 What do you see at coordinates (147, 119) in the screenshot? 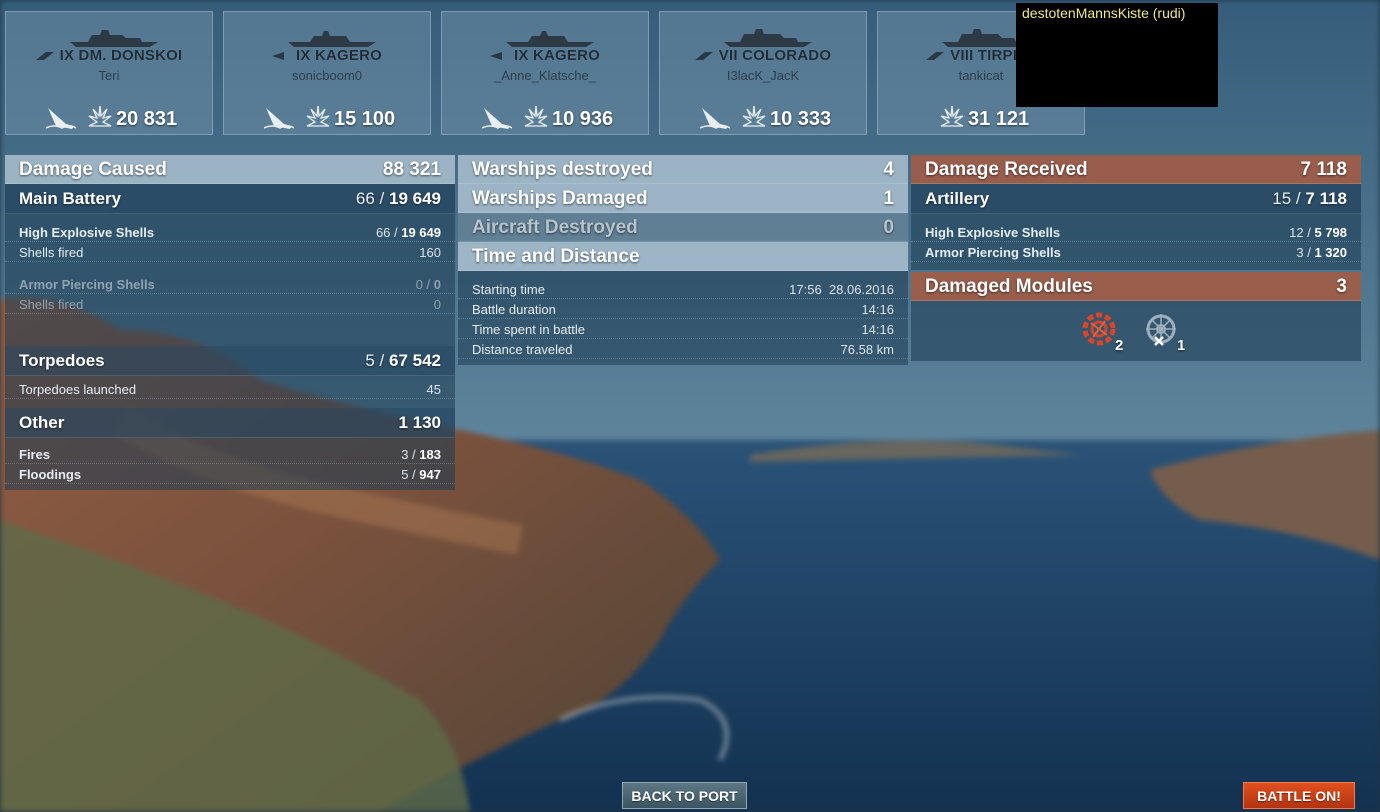
I see `damage-value: 20 831` at bounding box center [147, 119].